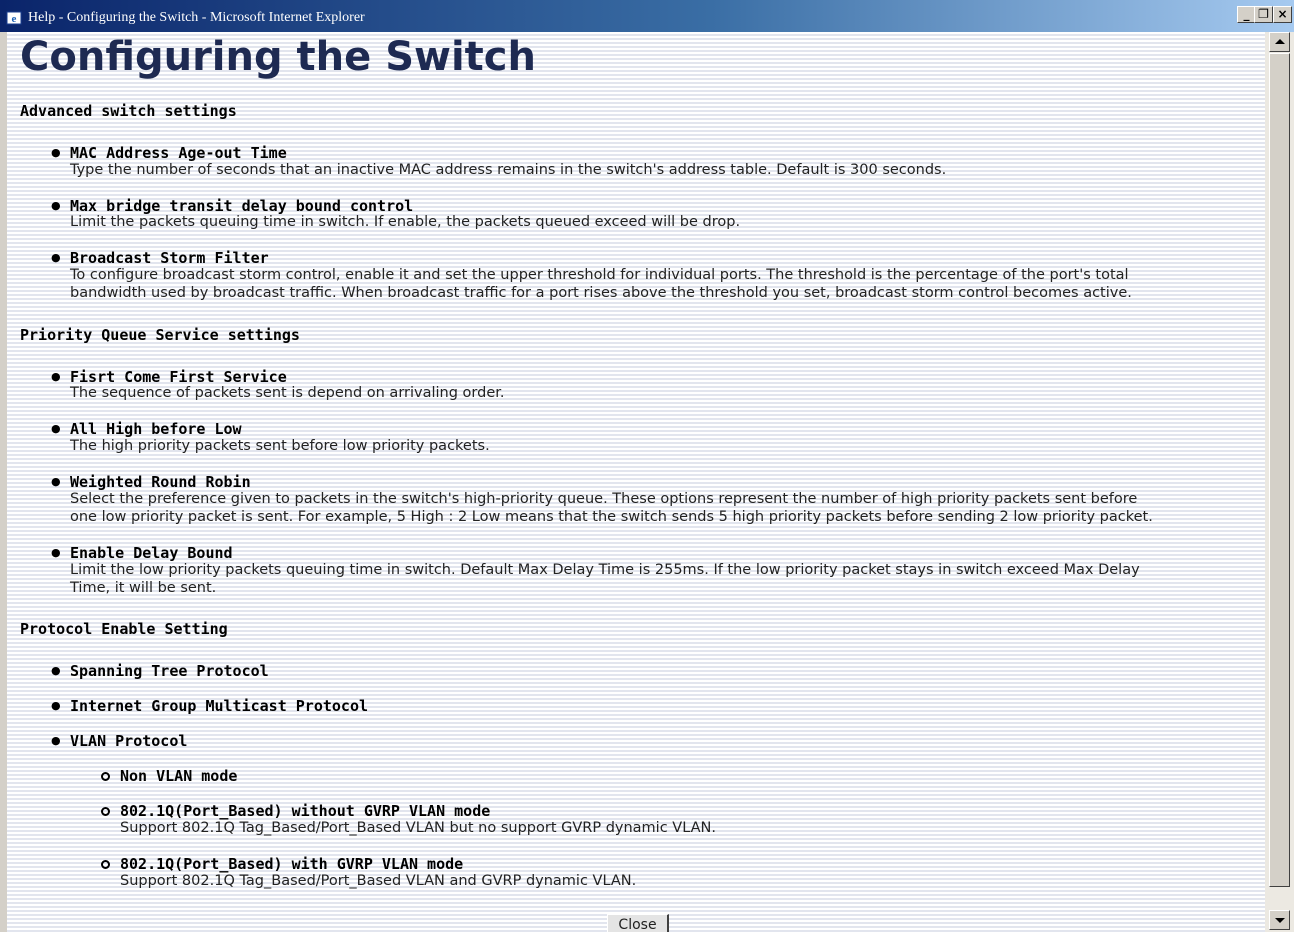 The image size is (1294, 932). I want to click on item-title-fcfs: Fisrt Come First Service, so click(178, 377).